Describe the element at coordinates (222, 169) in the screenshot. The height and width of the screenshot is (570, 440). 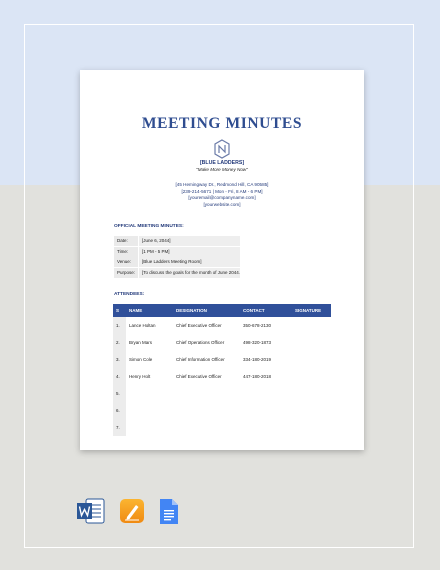
I see `company-tagline: "Make More Money Now"` at that location.